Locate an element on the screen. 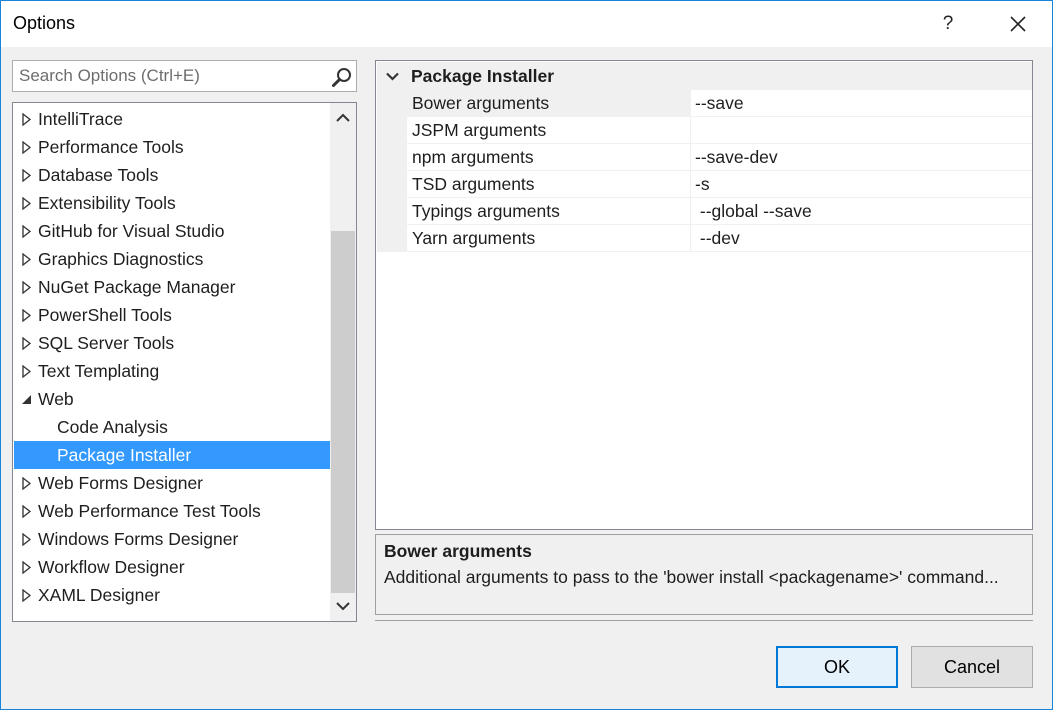  chevron-up-icon is located at coordinates (343, 117).